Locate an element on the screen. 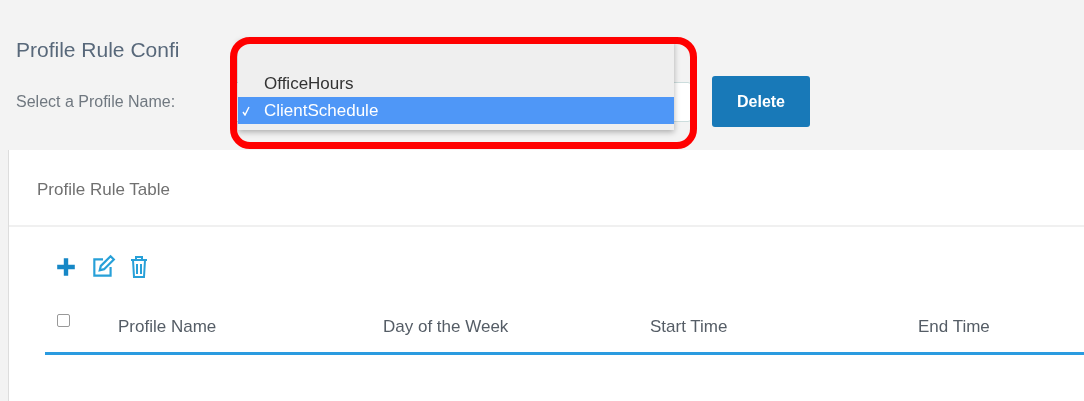  column-header: End Time is located at coordinates (954, 327).